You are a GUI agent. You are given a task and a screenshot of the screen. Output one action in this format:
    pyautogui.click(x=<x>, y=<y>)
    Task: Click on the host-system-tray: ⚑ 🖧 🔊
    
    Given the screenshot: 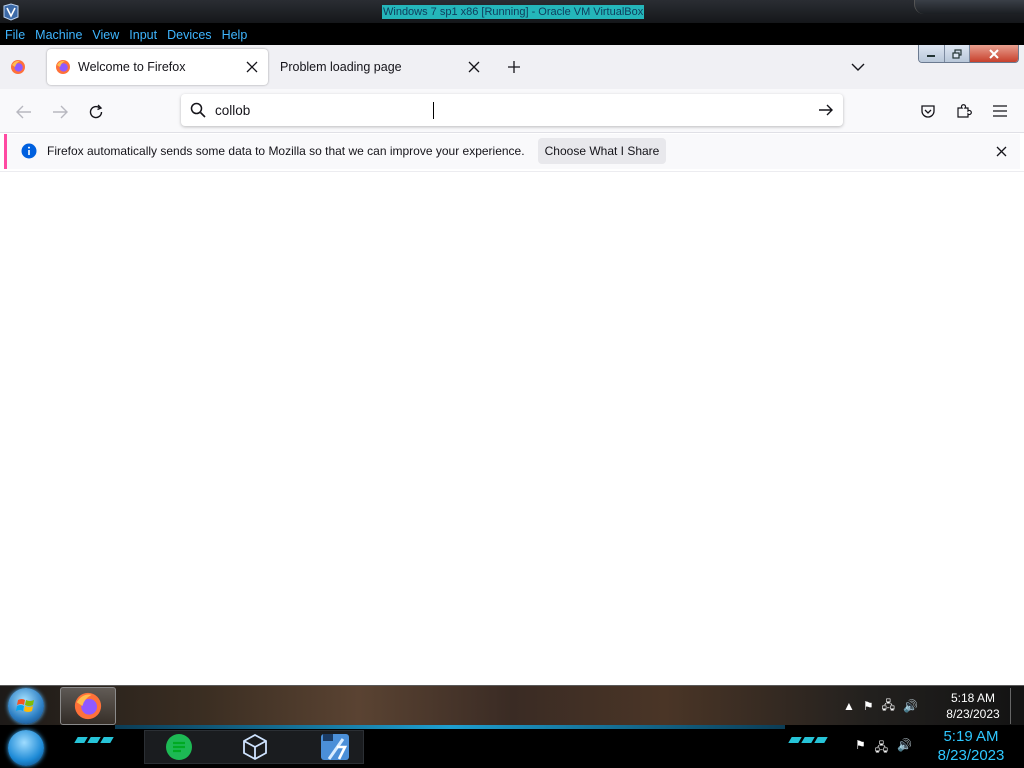 What is the action you would take?
    pyautogui.click(x=883, y=748)
    